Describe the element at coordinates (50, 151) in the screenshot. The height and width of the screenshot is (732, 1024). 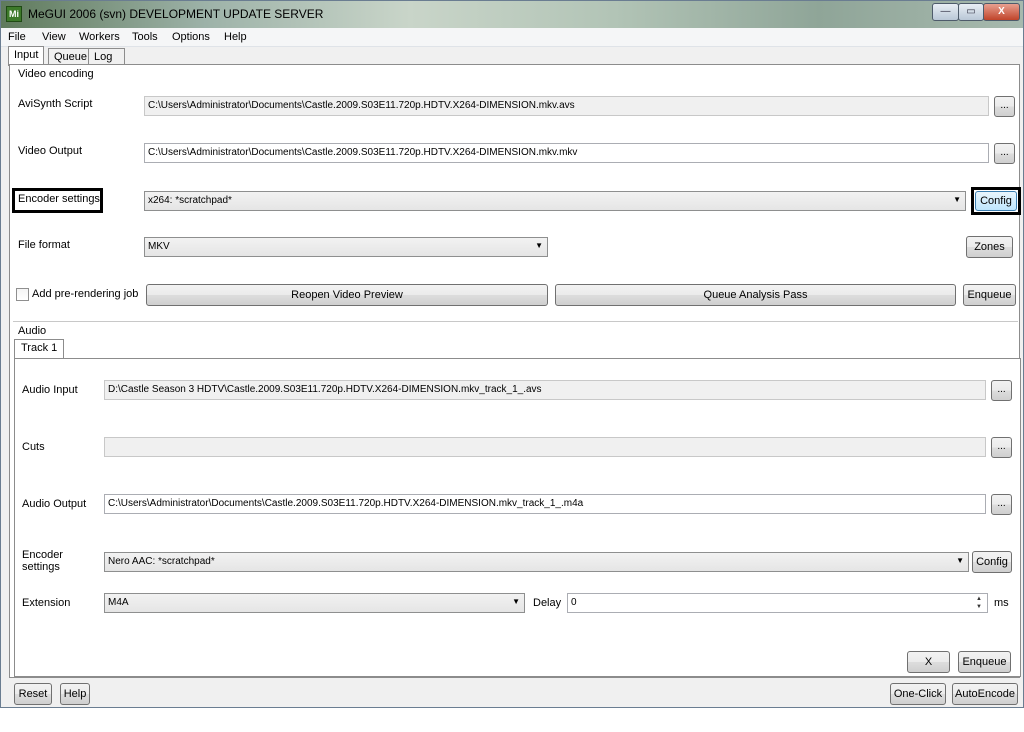
I see `video-output-label: Video Output` at that location.